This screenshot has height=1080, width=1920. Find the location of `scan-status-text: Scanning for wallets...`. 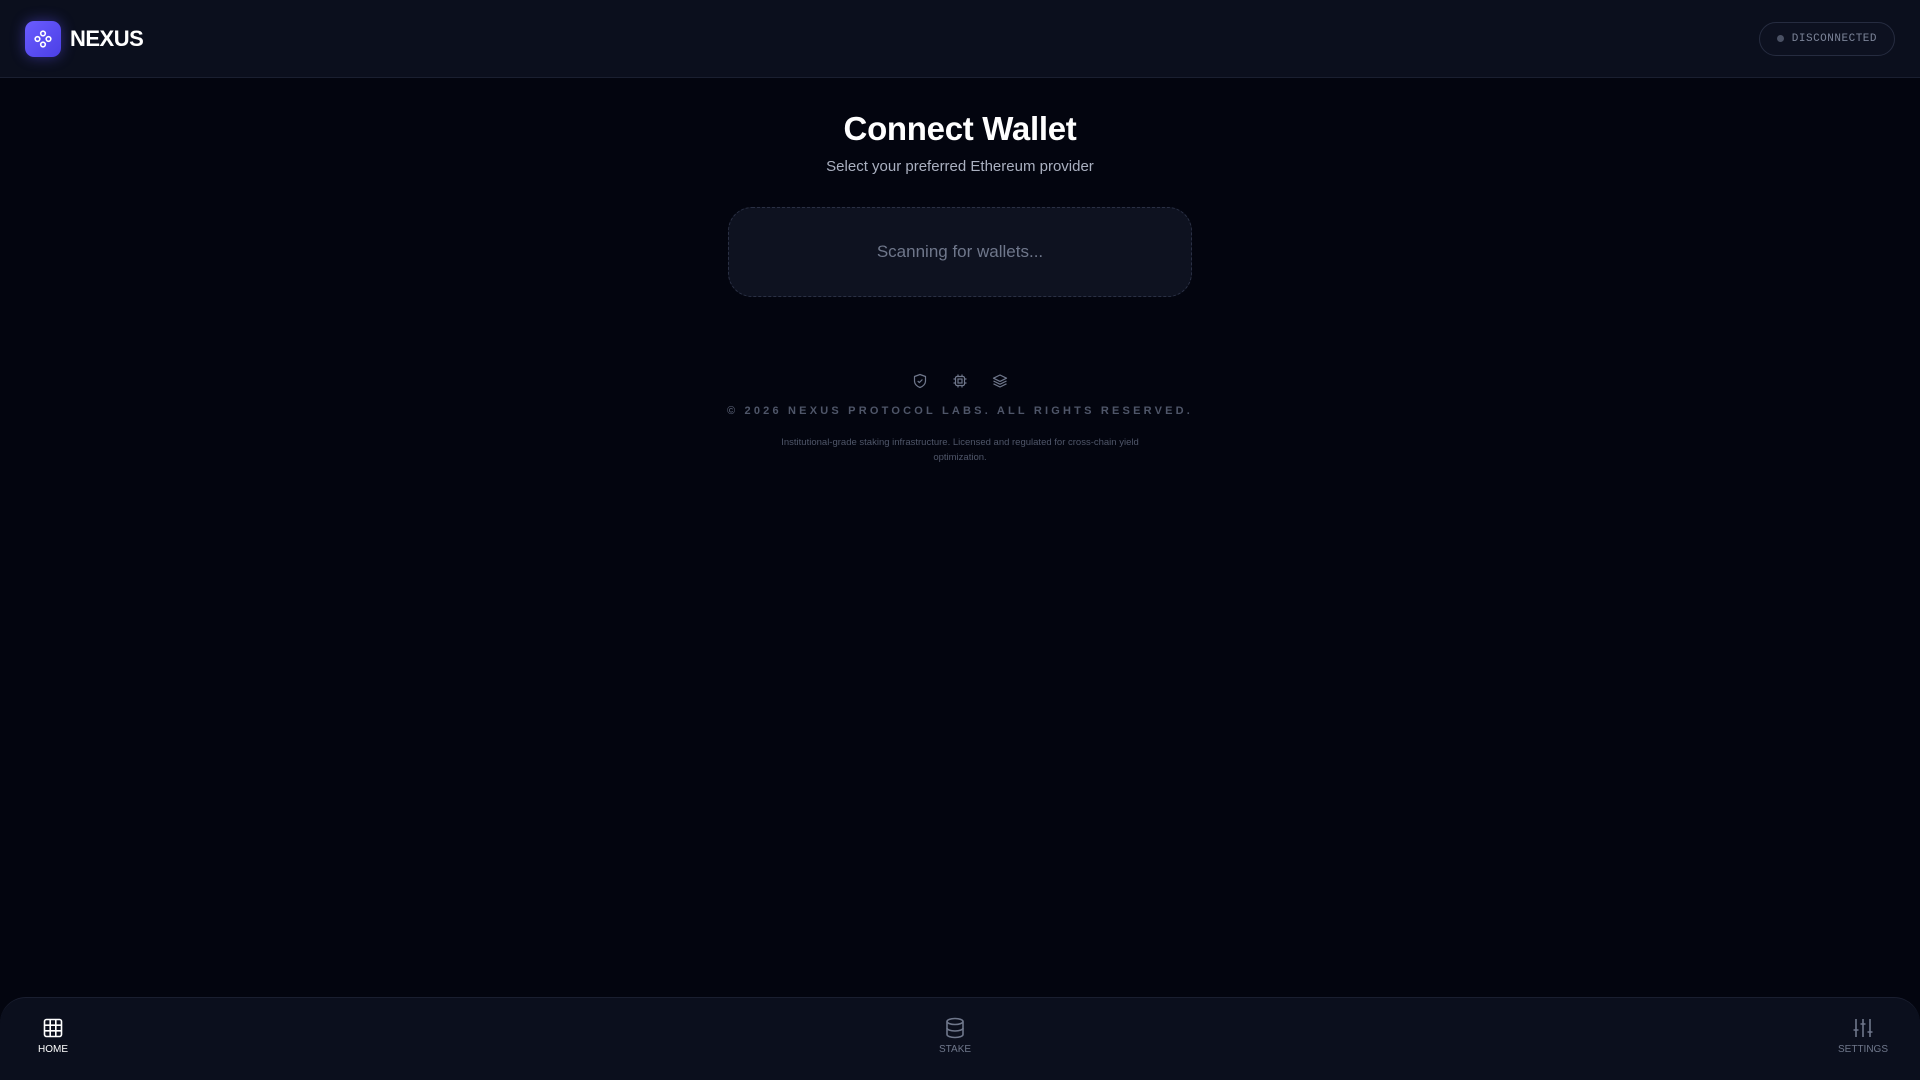

scan-status-text: Scanning for wallets... is located at coordinates (960, 251).